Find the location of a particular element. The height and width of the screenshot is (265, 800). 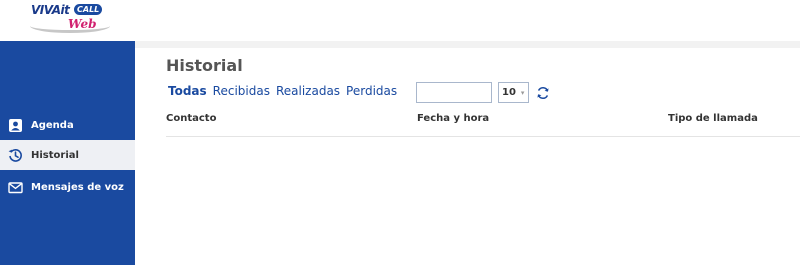

refresh-icon is located at coordinates (543, 92).